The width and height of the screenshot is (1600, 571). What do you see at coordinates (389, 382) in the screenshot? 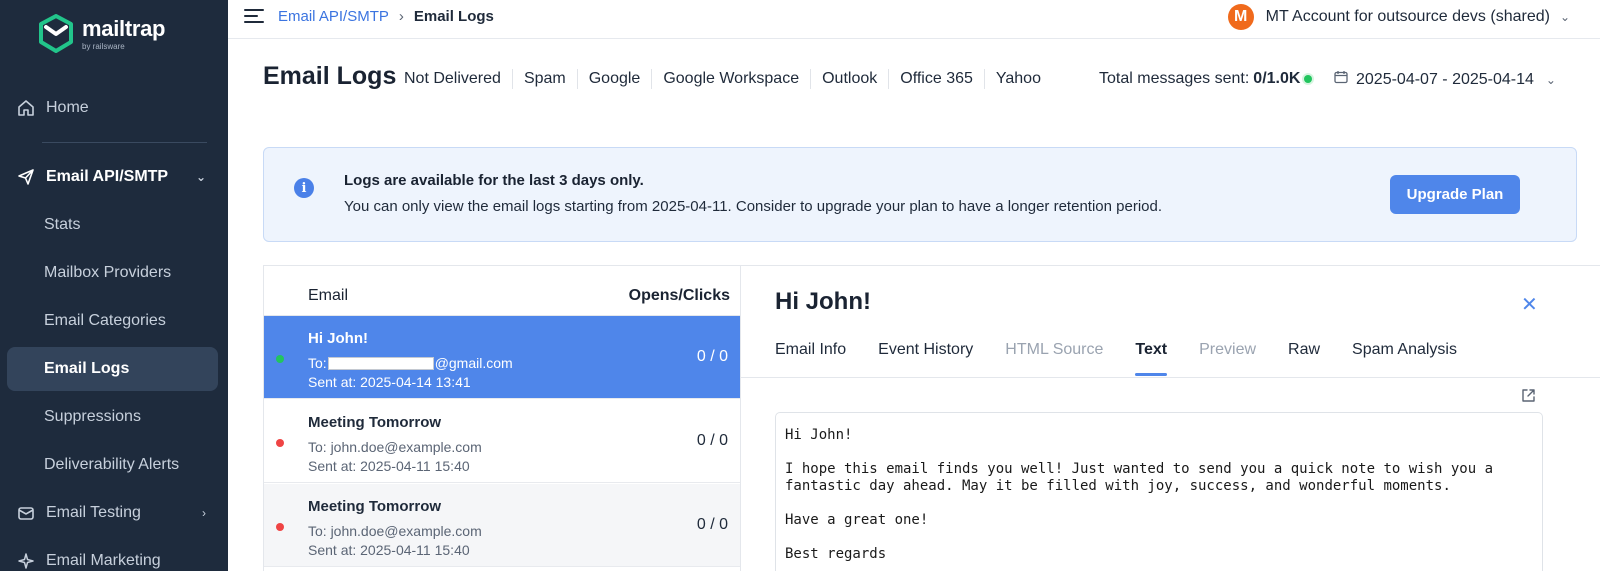
I see `email-sent-at: Sent at: 2025-04-14 13:41` at bounding box center [389, 382].